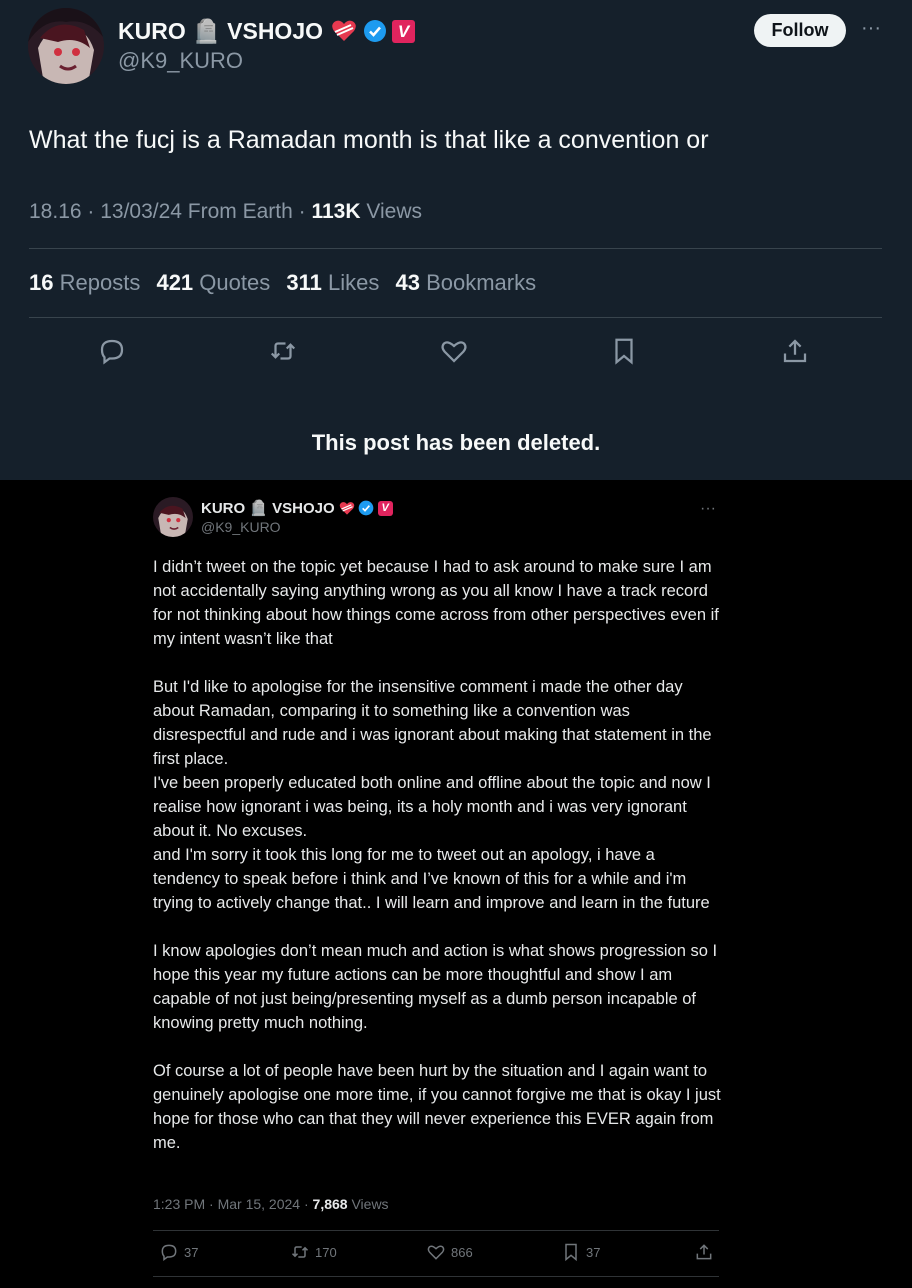 This screenshot has width=912, height=1288. Describe the element at coordinates (580, 1252) in the screenshot. I see `bookmark-button: 37` at that location.